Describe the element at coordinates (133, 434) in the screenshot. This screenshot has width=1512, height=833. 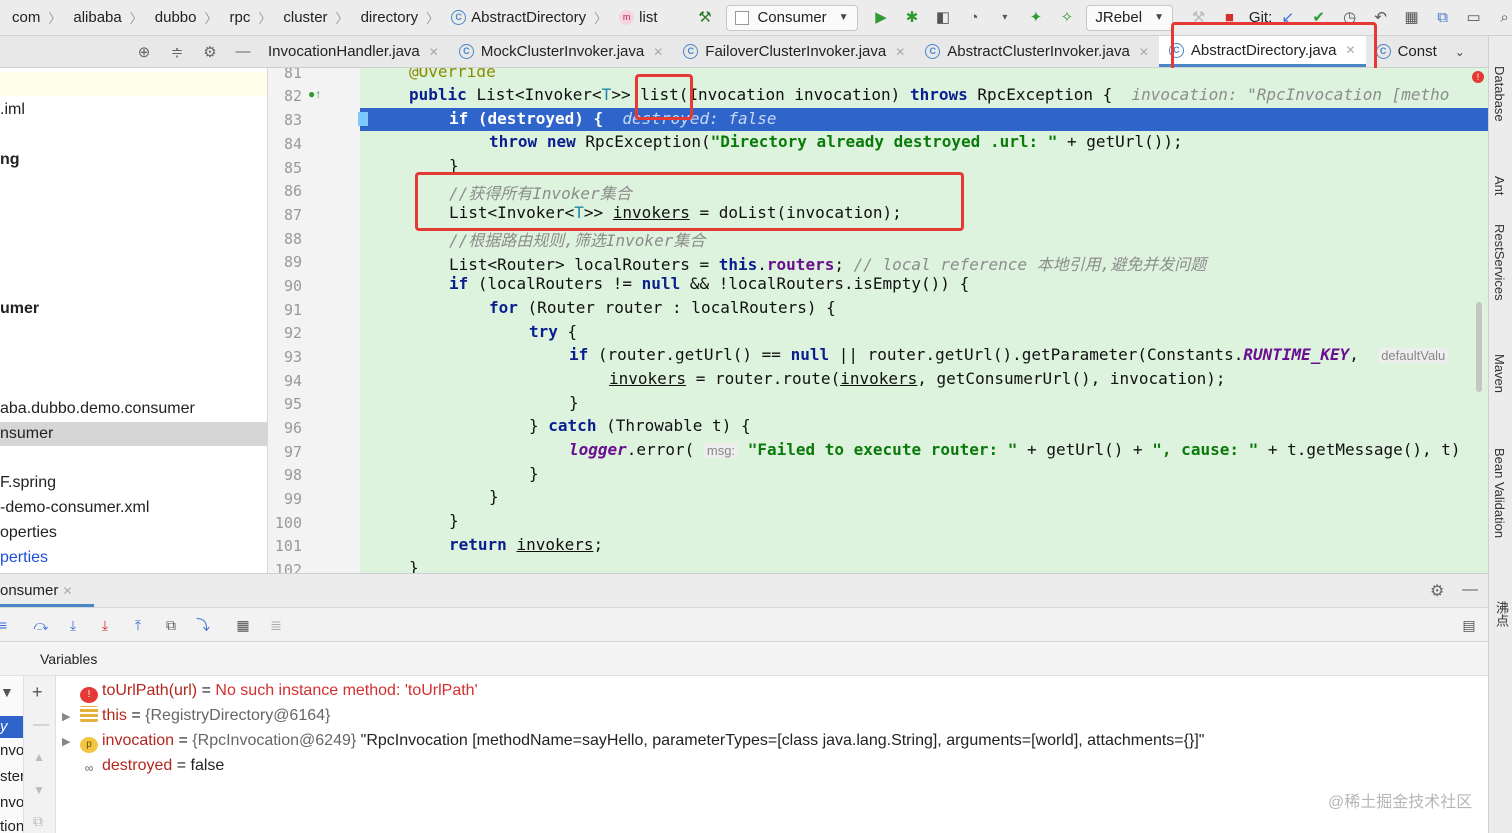
I see `tree-item-selected: nsumer` at that location.